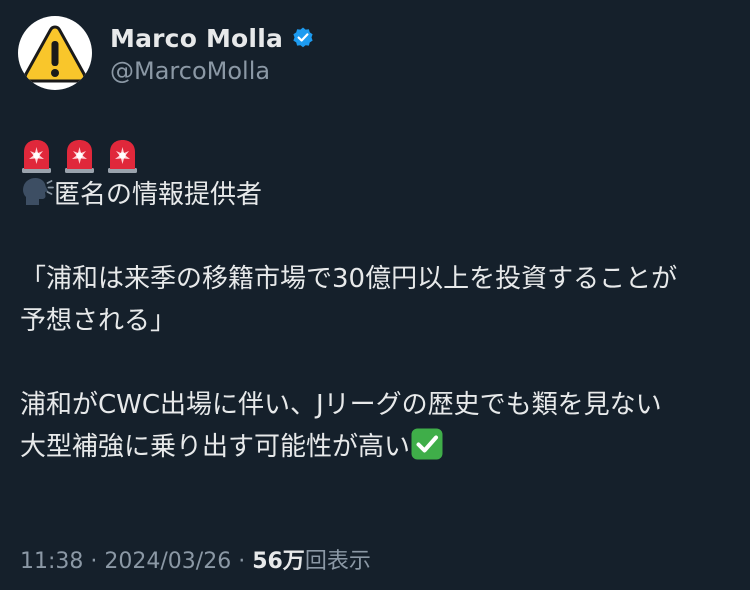 This screenshot has height=590, width=750. Describe the element at coordinates (278, 561) in the screenshot. I see `views-count: 56万` at that location.